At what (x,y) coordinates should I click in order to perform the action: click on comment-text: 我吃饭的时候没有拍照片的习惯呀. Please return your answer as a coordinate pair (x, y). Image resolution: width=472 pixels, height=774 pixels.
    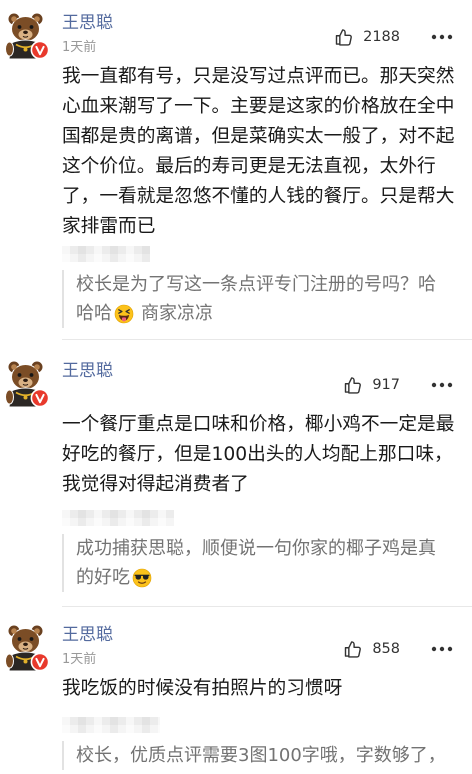
    Looking at the image, I should click on (264, 689).